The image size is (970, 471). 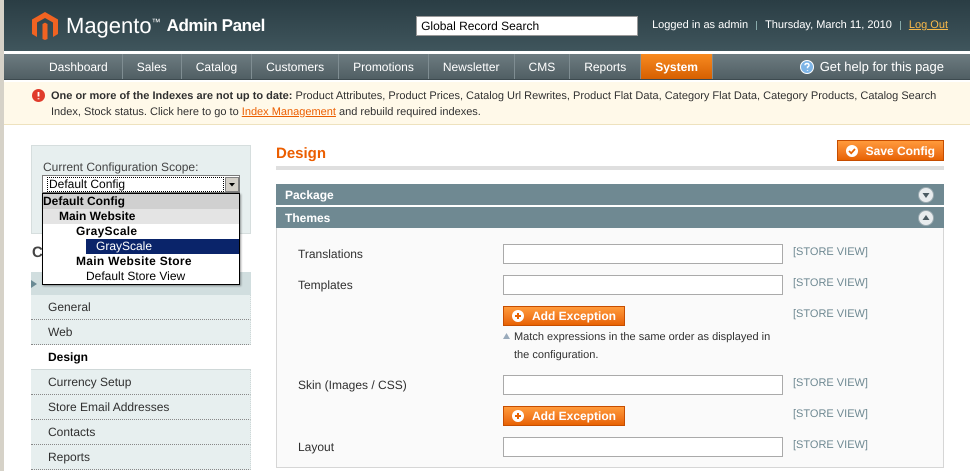 What do you see at coordinates (353, 385) in the screenshot?
I see `field-label: Skin (Images / CSS)` at bounding box center [353, 385].